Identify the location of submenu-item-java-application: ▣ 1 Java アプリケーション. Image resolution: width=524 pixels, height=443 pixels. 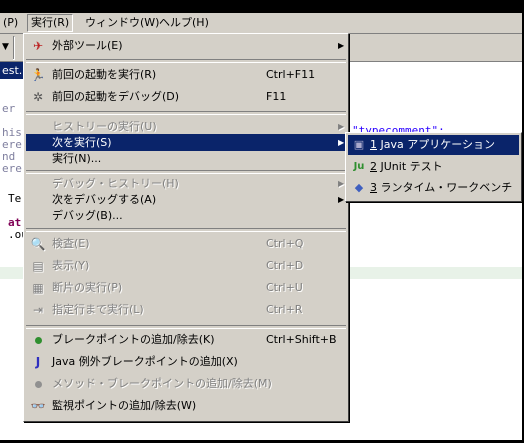
(433, 145).